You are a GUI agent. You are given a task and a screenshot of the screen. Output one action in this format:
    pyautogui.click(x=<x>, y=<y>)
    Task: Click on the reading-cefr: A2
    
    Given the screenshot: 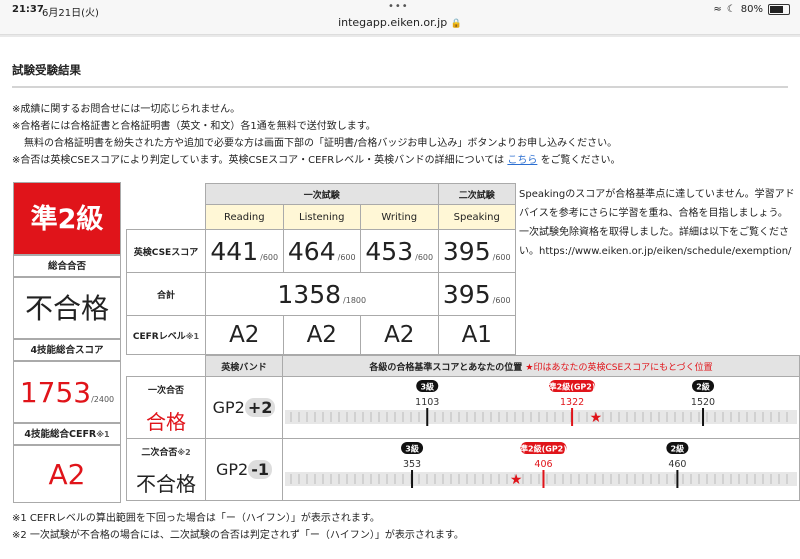 What is the action you would take?
    pyautogui.click(x=244, y=335)
    